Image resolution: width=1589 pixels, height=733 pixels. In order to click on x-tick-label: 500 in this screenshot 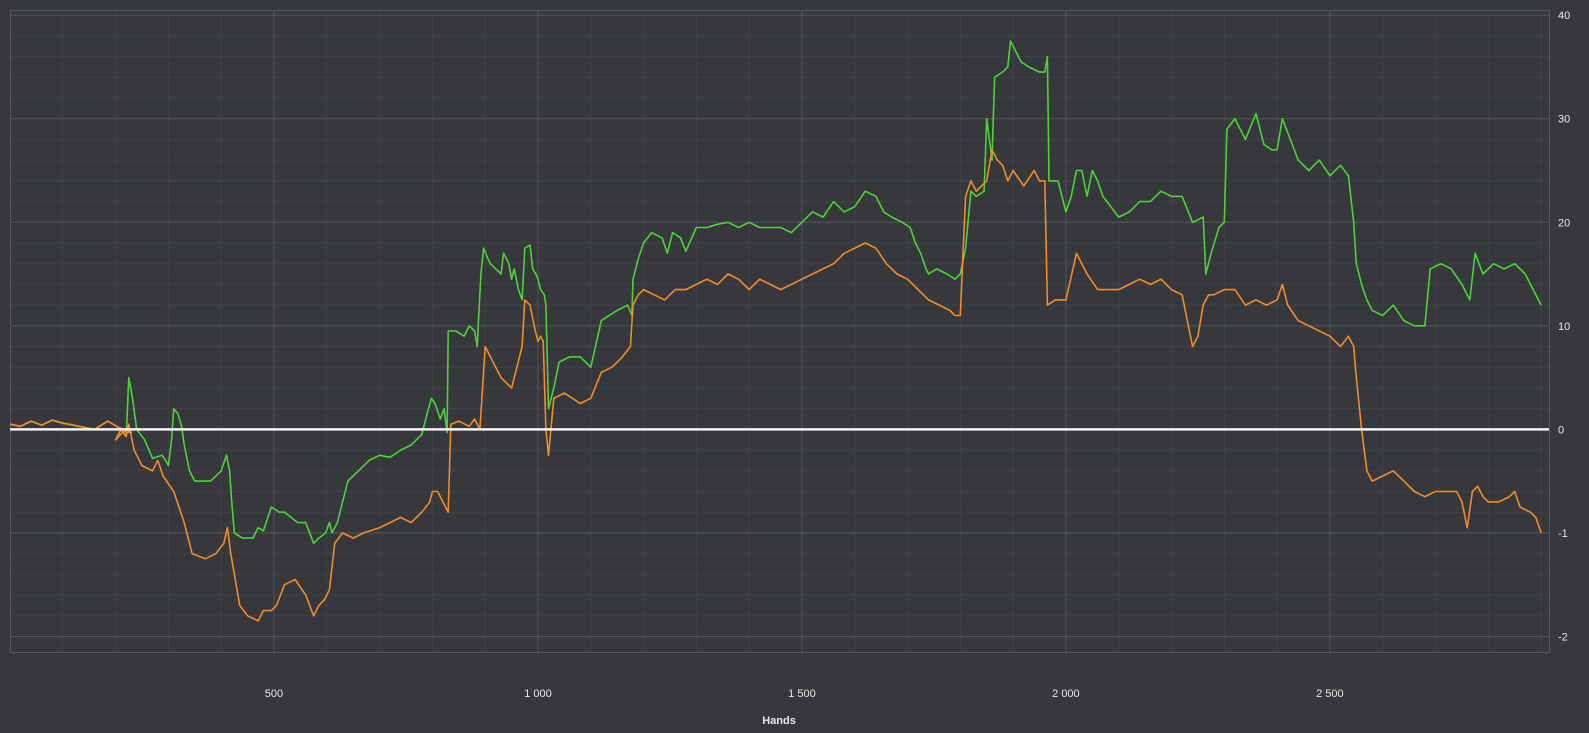, I will do `click(274, 694)`.